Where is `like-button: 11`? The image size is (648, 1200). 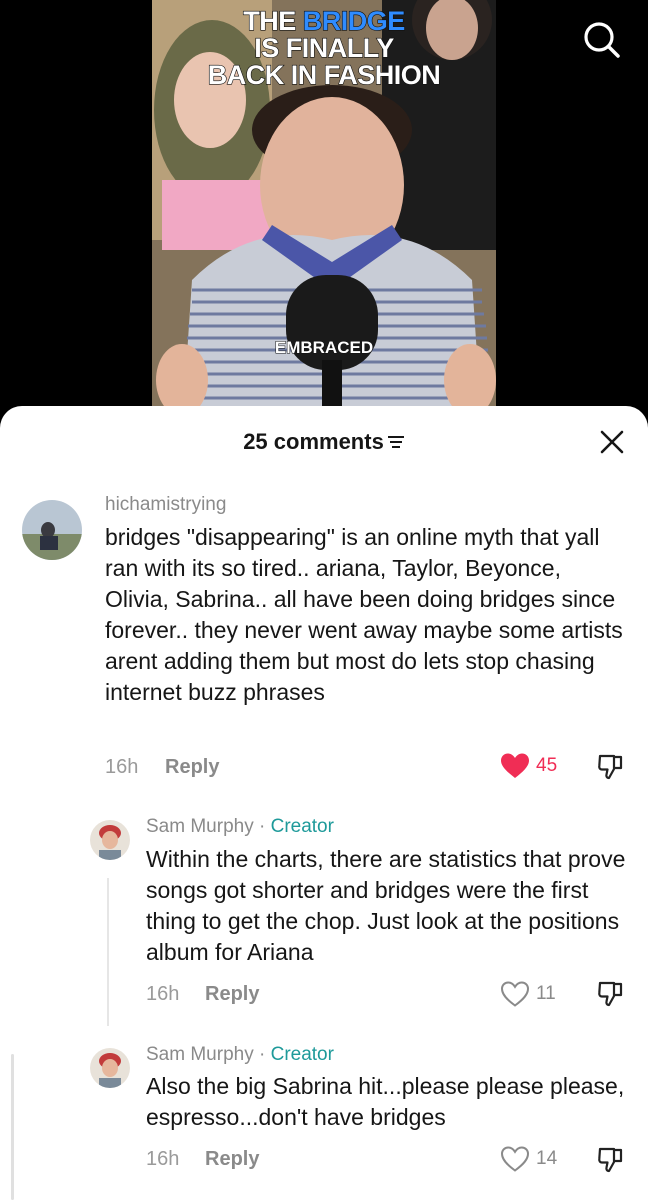
like-button: 11 is located at coordinates (528, 994).